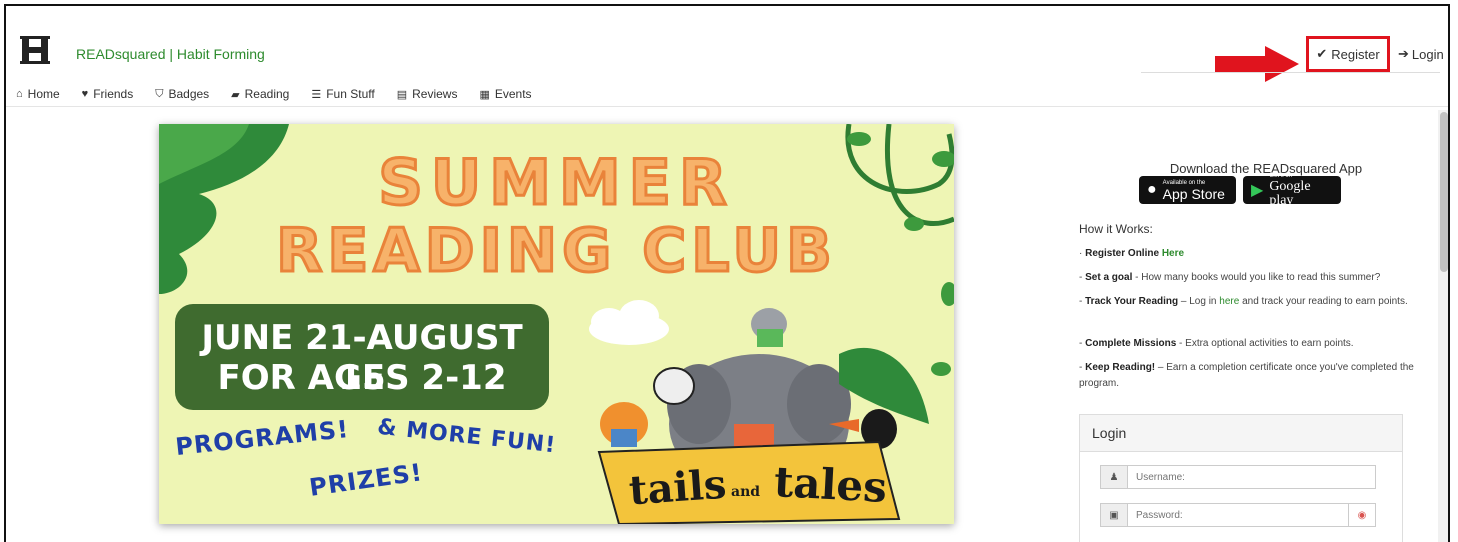 The image size is (1458, 542). I want to click on lock-icon: ▣, so click(1114, 515).